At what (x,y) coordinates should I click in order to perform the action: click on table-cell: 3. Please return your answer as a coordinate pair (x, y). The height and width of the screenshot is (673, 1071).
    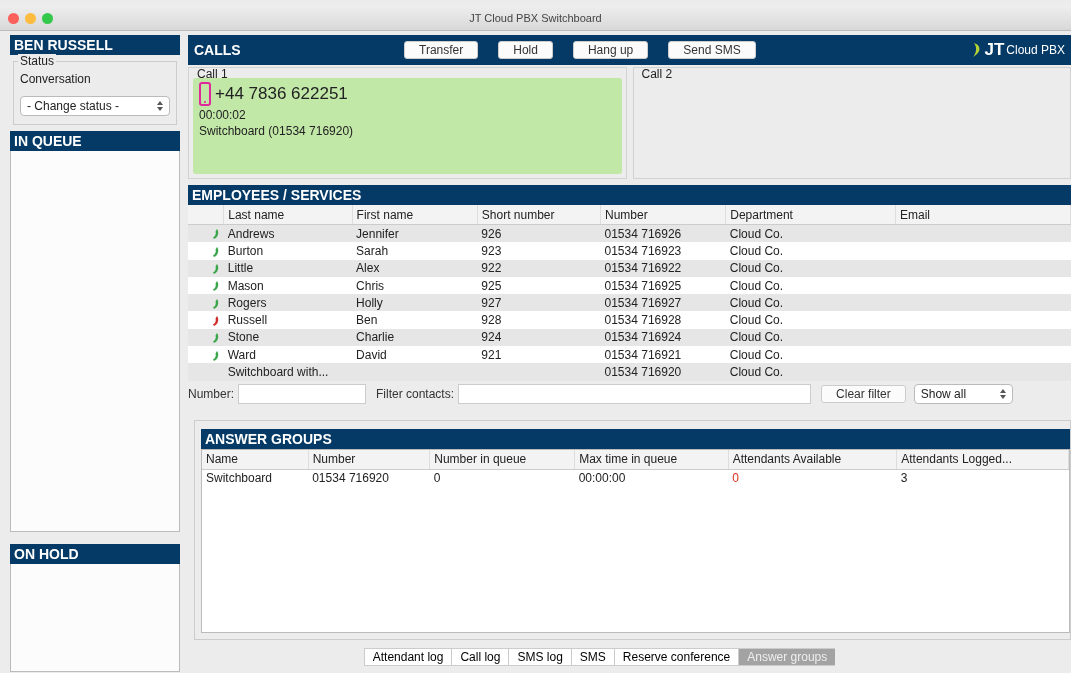
    Looking at the image, I should click on (904, 478).